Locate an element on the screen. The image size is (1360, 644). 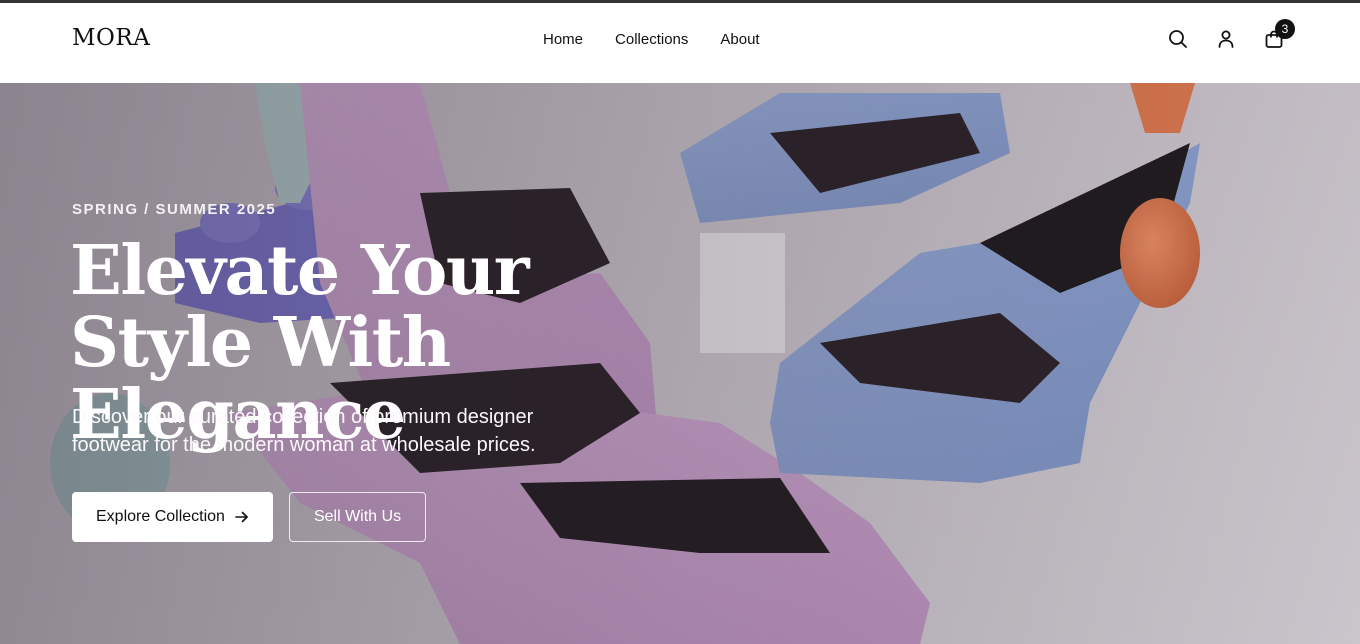
hero-headline-line1: Elevate Your is located at coordinates (300, 271).